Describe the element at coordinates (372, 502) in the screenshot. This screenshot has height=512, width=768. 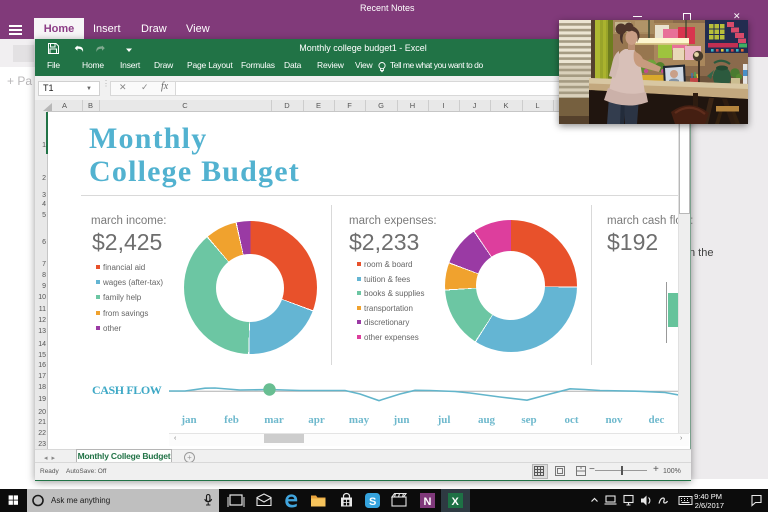
I see `svg-text: S` at that location.